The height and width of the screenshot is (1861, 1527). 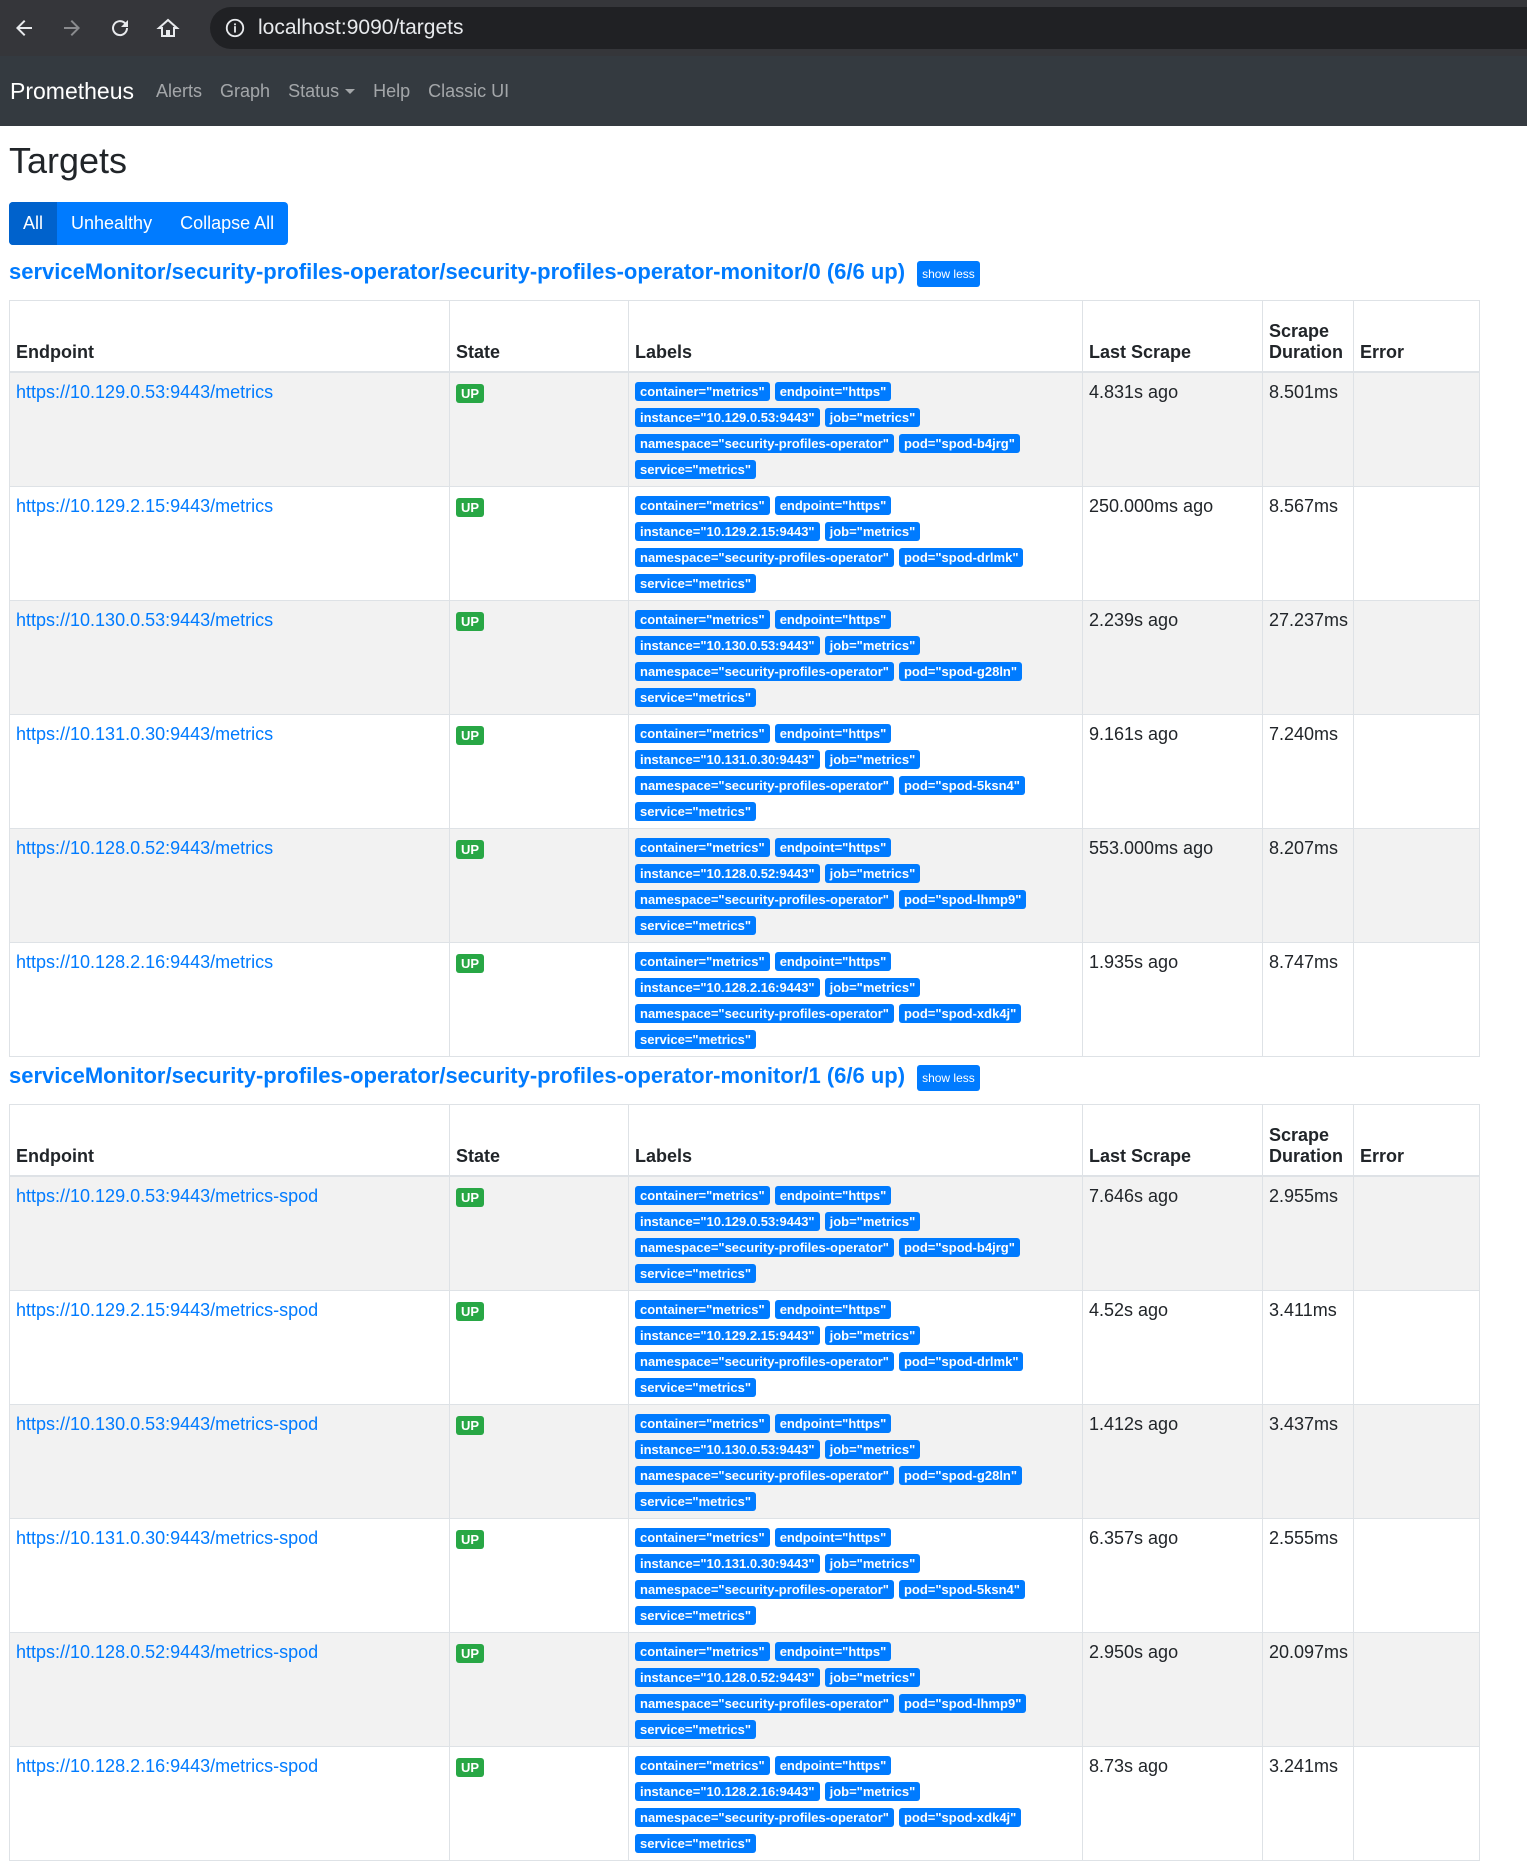 What do you see at coordinates (391, 91) in the screenshot?
I see `nav-help: Help` at bounding box center [391, 91].